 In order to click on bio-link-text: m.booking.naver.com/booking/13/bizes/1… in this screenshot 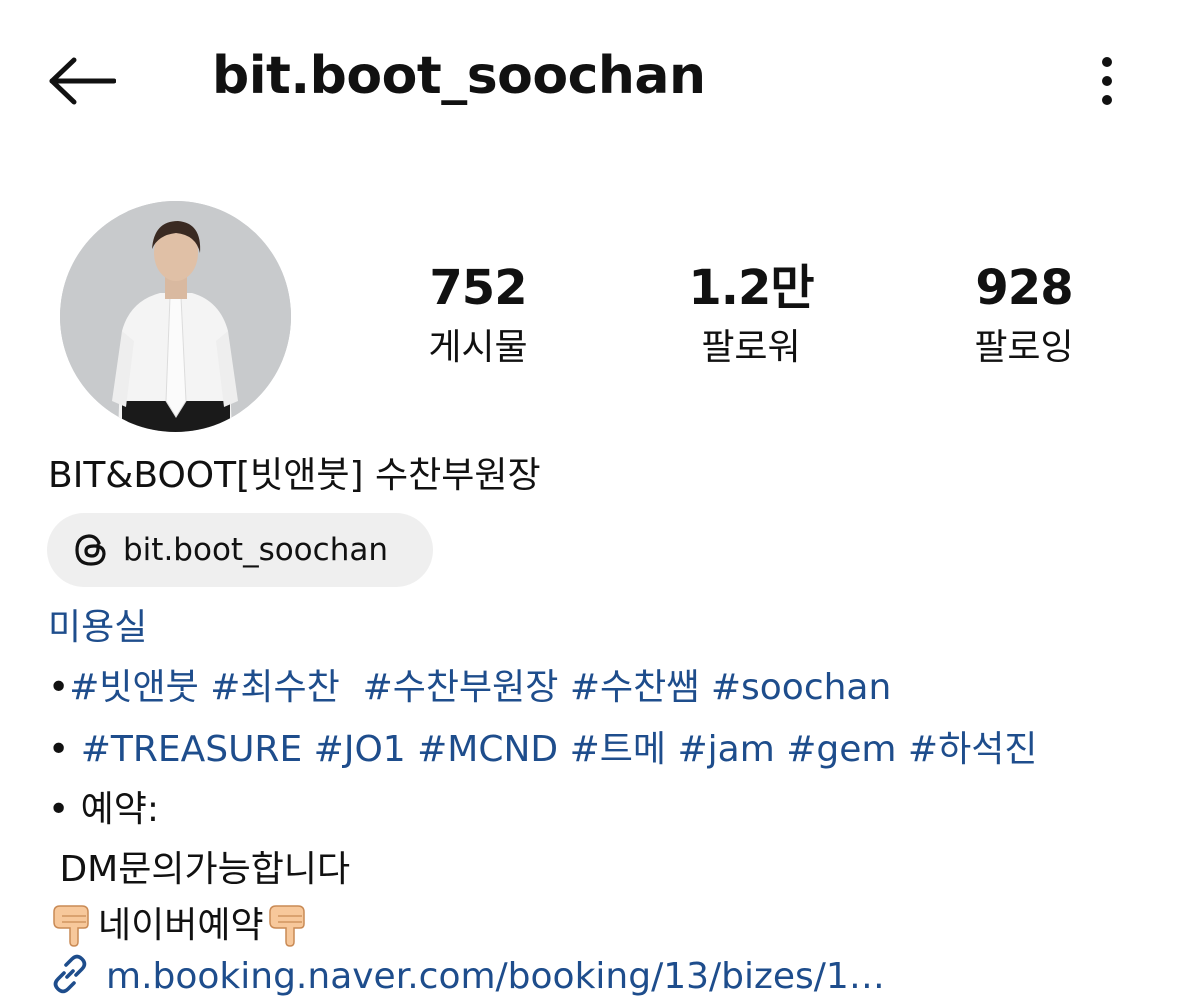, I will do `click(495, 976)`.